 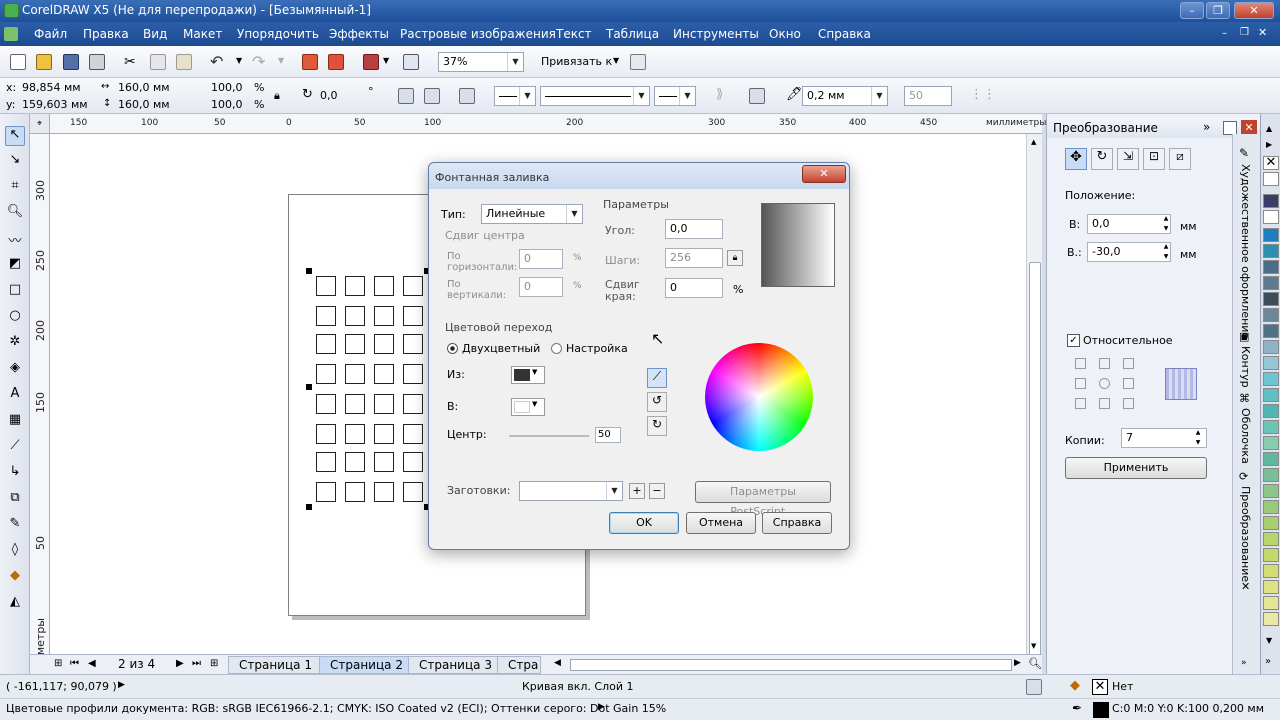 I want to click on cut-icon: ✂, so click(x=130, y=62).